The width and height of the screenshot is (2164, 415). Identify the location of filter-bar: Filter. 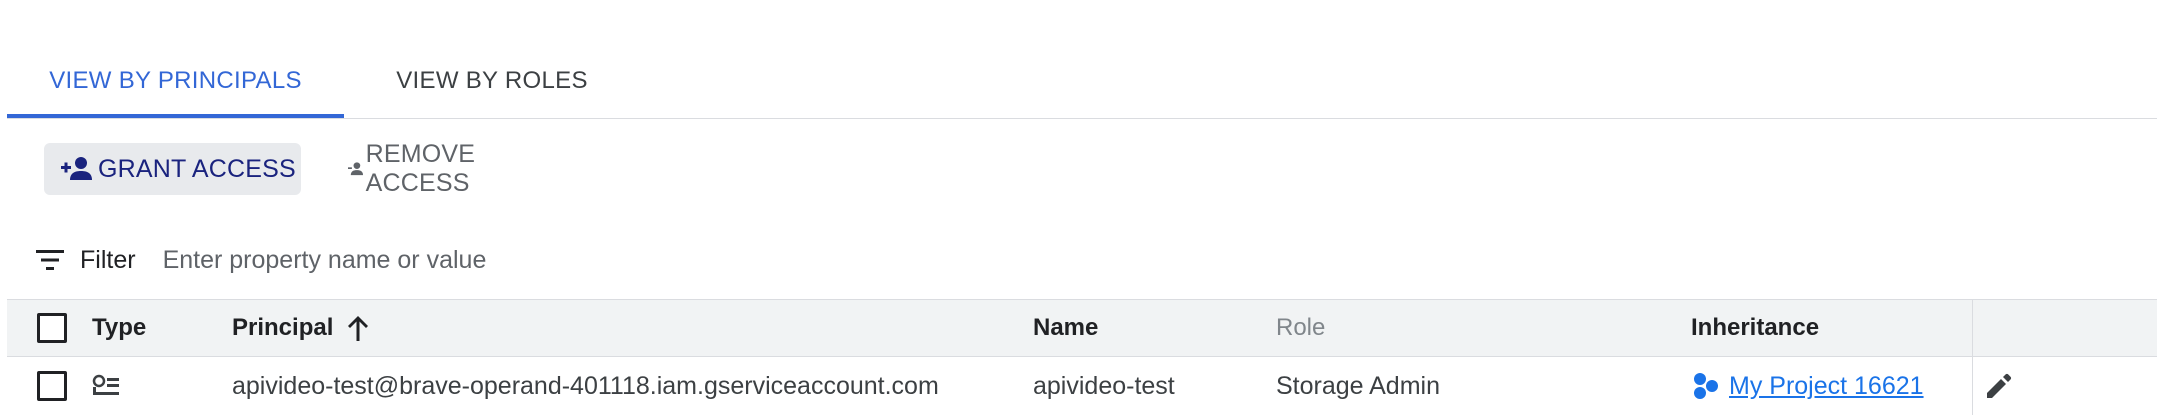
(549, 260).